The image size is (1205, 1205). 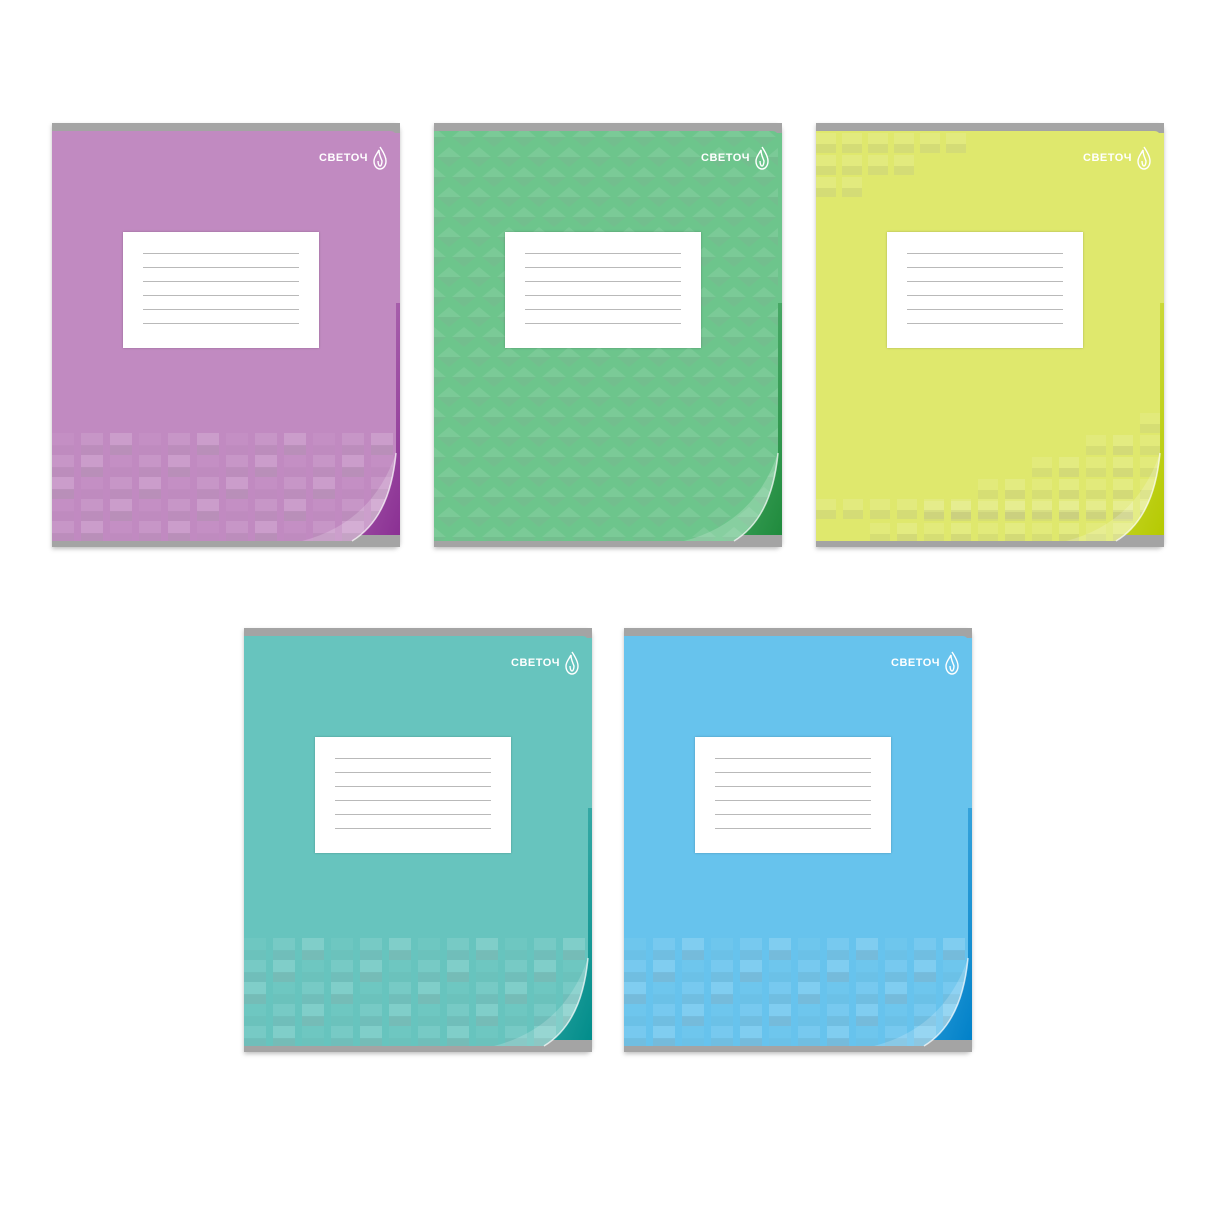 I want to click on notebook-cover-yellow: СВЕТОЧ, so click(x=990, y=337).